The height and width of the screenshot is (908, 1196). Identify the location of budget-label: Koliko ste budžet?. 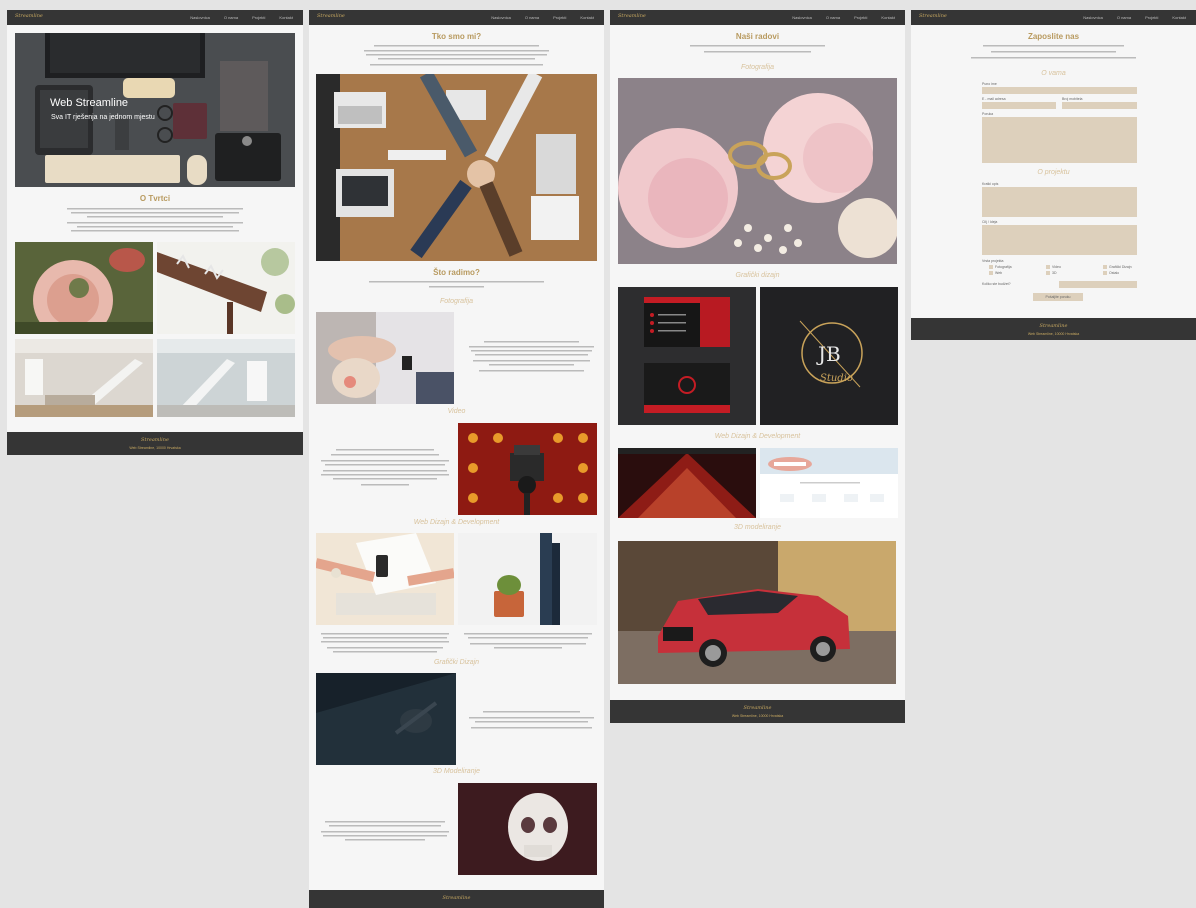
(996, 284).